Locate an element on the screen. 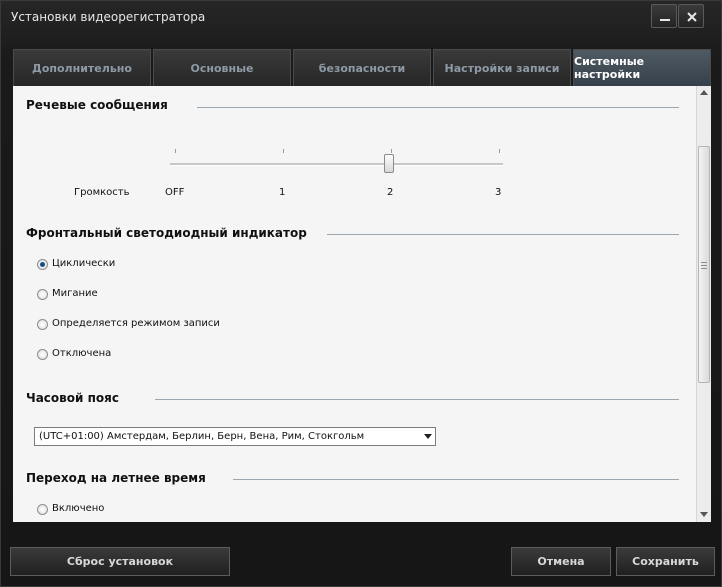 This screenshot has height=587, width=722. led-option-label: Отключена is located at coordinates (81, 353).